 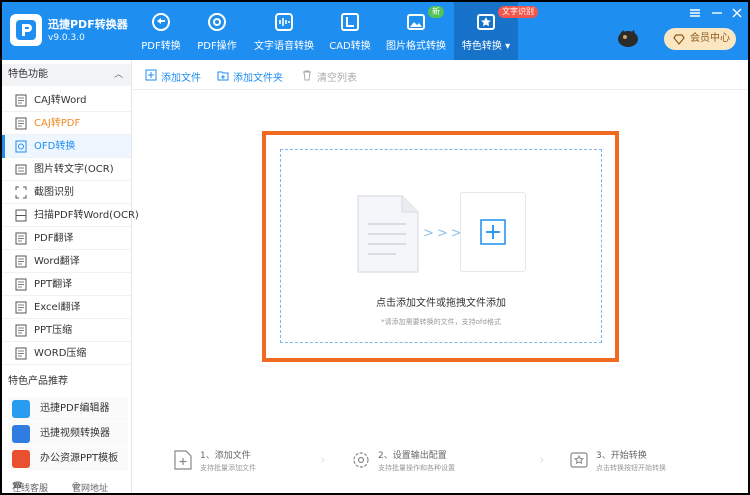 I want to click on vip-label: 会员中心, so click(x=710, y=38).